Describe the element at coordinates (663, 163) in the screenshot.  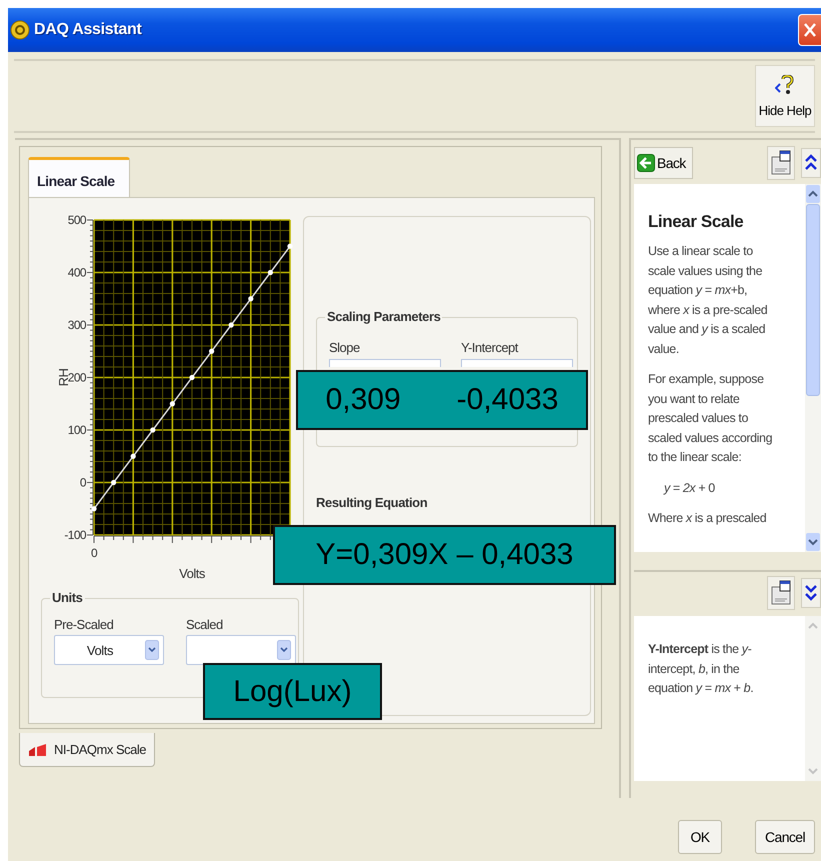
I see `back-button: Back` at that location.